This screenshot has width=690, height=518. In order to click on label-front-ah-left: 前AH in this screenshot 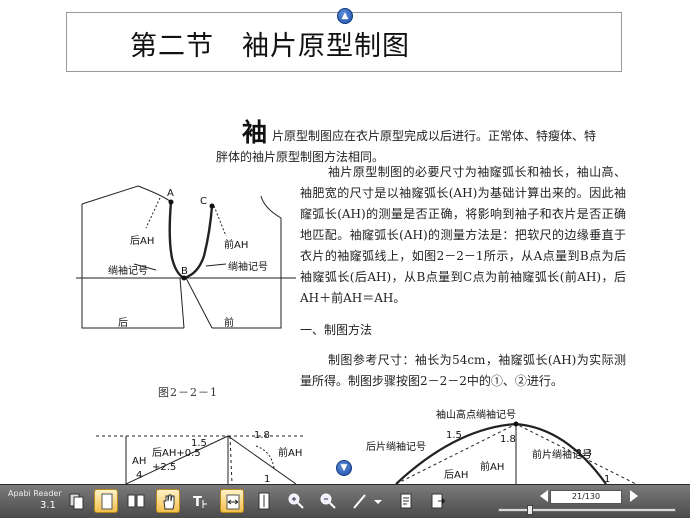, I will do `click(290, 452)`.